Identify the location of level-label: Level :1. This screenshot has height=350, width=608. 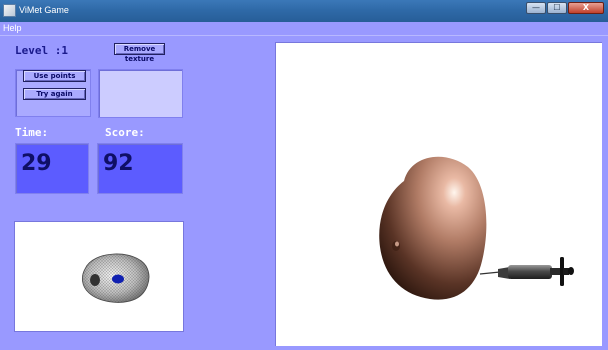
(41, 50).